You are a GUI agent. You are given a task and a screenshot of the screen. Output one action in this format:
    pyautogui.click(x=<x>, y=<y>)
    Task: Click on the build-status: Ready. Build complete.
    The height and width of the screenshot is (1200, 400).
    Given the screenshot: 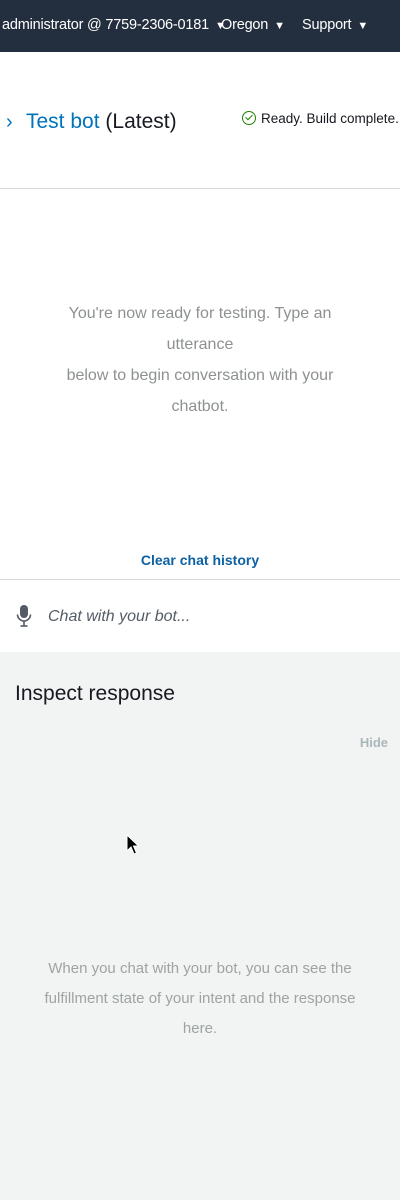 What is the action you would take?
    pyautogui.click(x=320, y=118)
    